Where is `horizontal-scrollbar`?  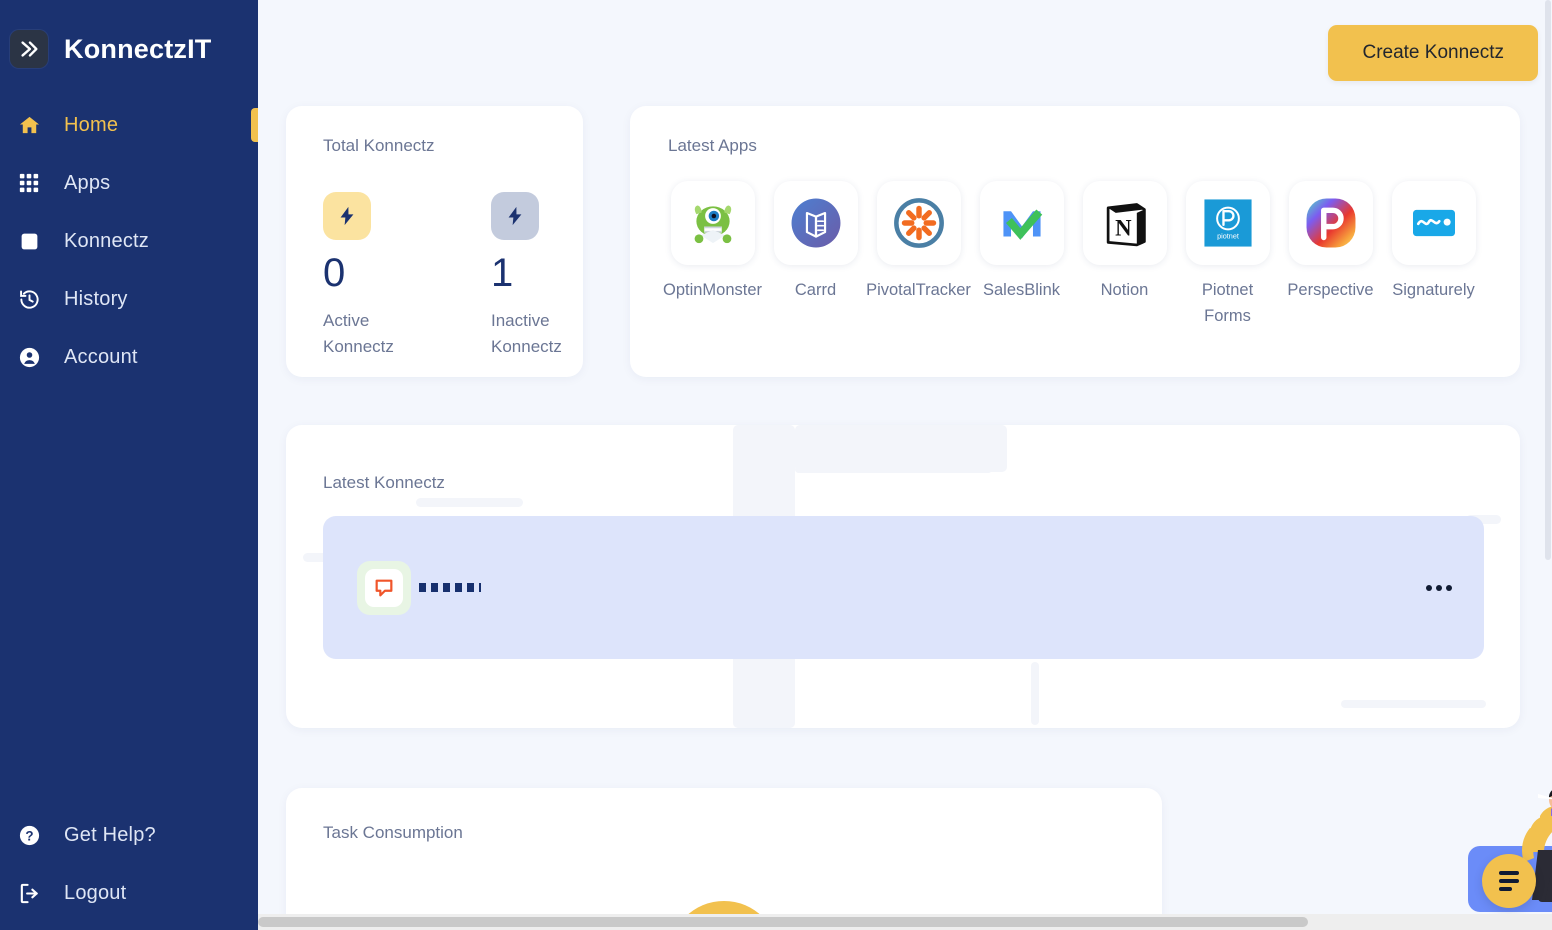
horizontal-scrollbar is located at coordinates (905, 922).